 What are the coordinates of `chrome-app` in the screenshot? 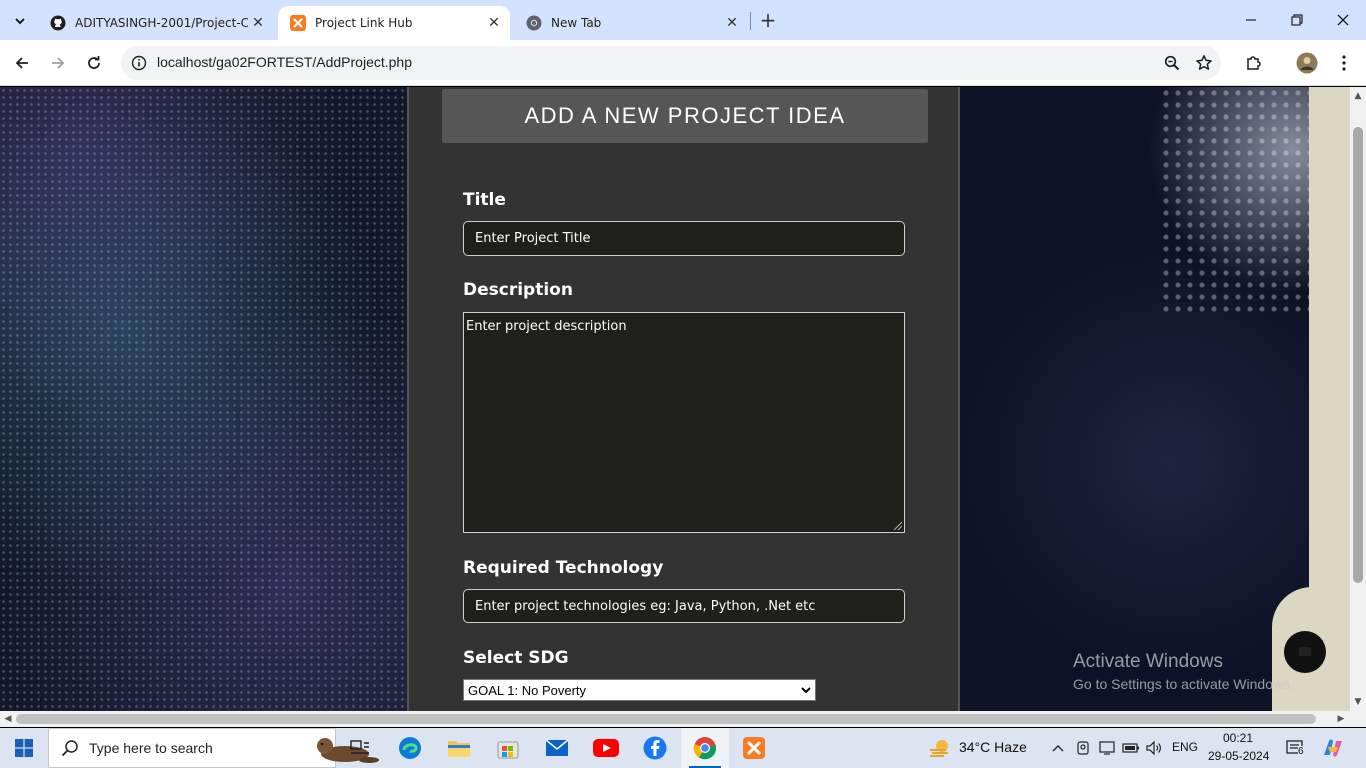 It's located at (705, 748).